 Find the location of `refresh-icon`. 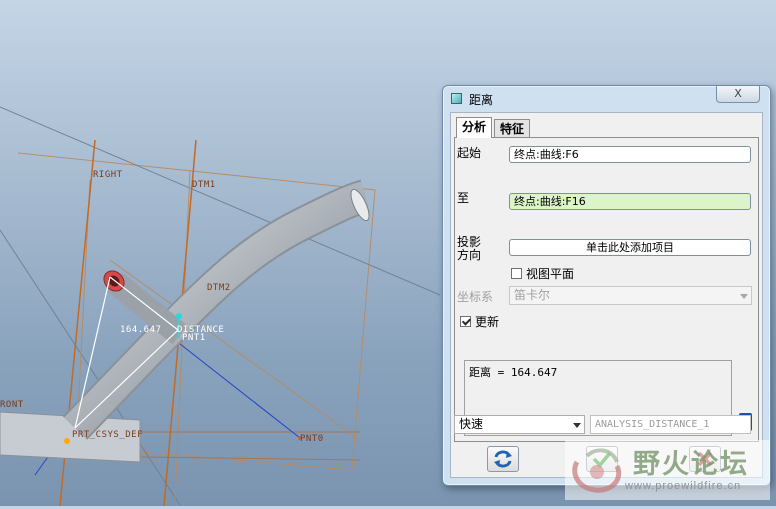

refresh-icon is located at coordinates (503, 459).